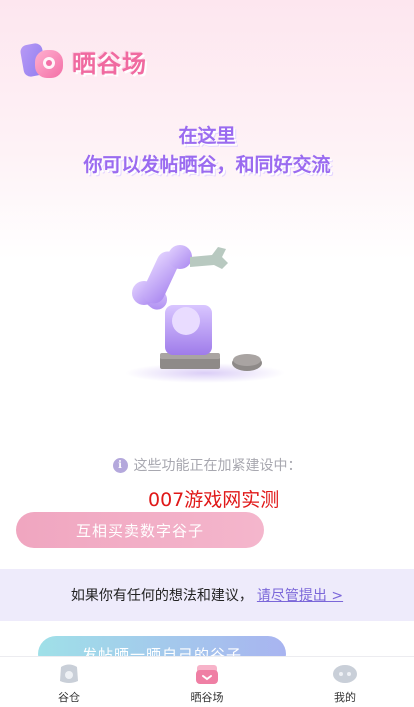  I want to click on tab-barn-label: 谷仓, so click(69, 697).